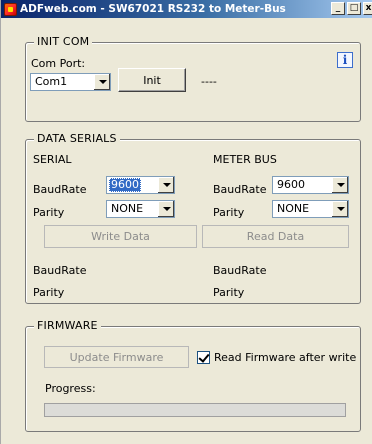 Image resolution: width=372 pixels, height=444 pixels. I want to click on minimize-button: _, so click(338, 8).